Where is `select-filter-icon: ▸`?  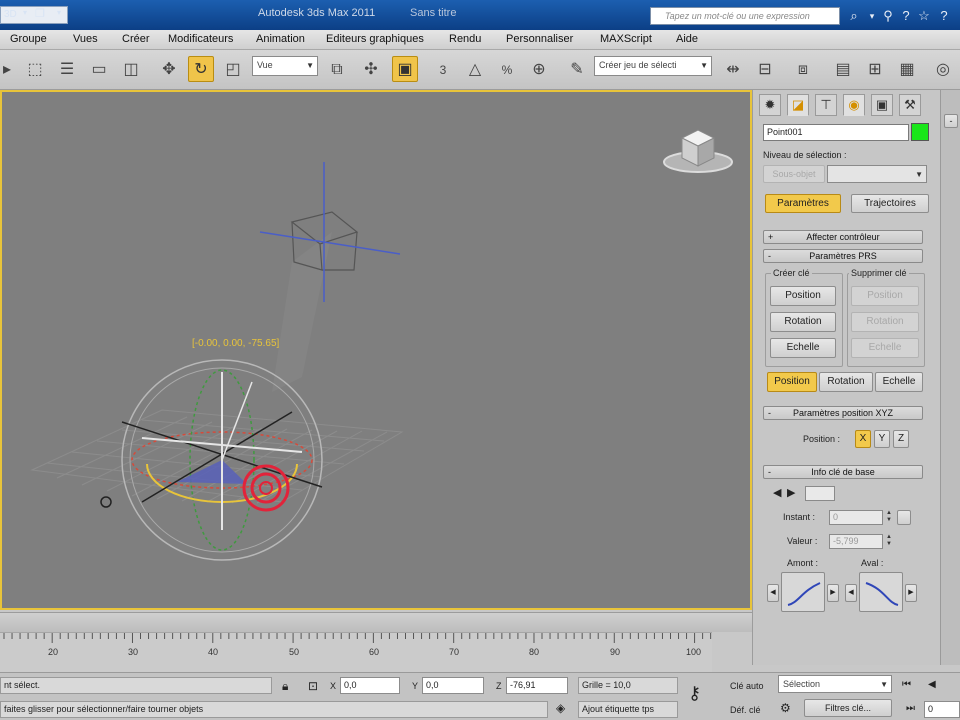 select-filter-icon: ▸ is located at coordinates (10, 69).